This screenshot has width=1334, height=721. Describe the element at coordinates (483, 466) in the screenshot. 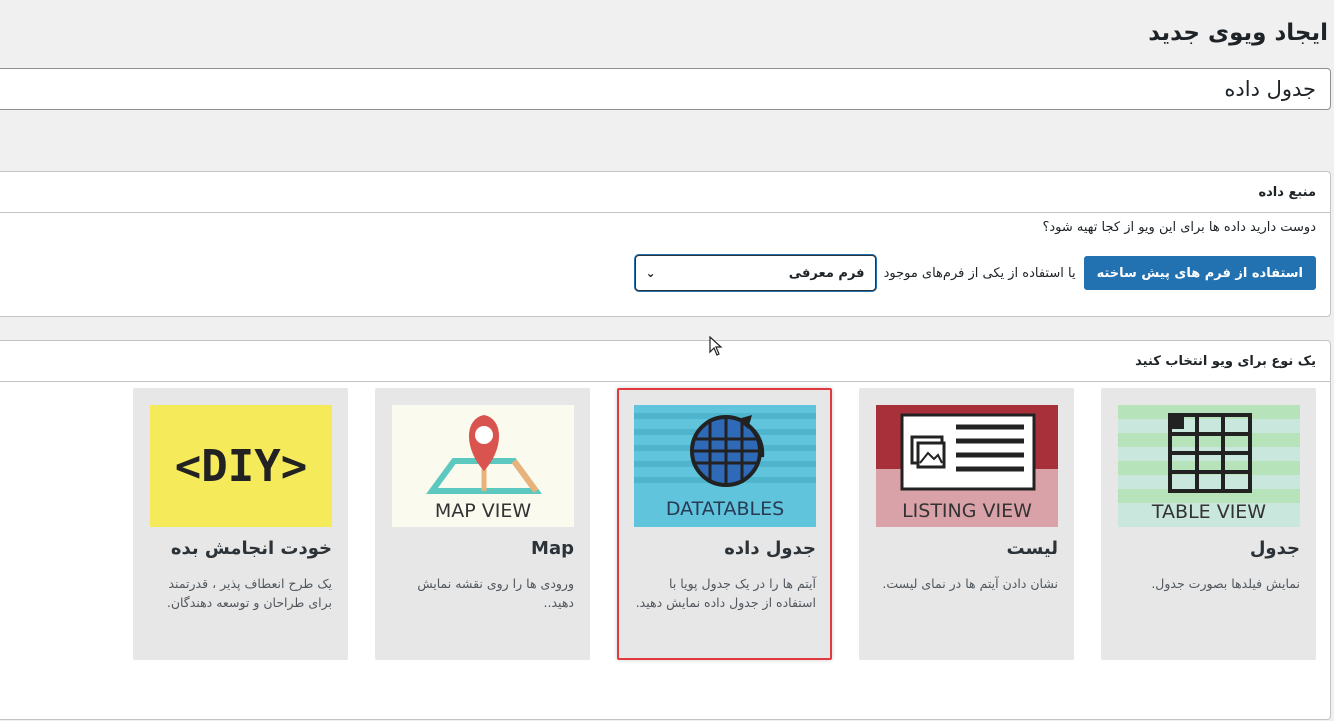

I see `map-pin-icon: MAP VIEW` at that location.